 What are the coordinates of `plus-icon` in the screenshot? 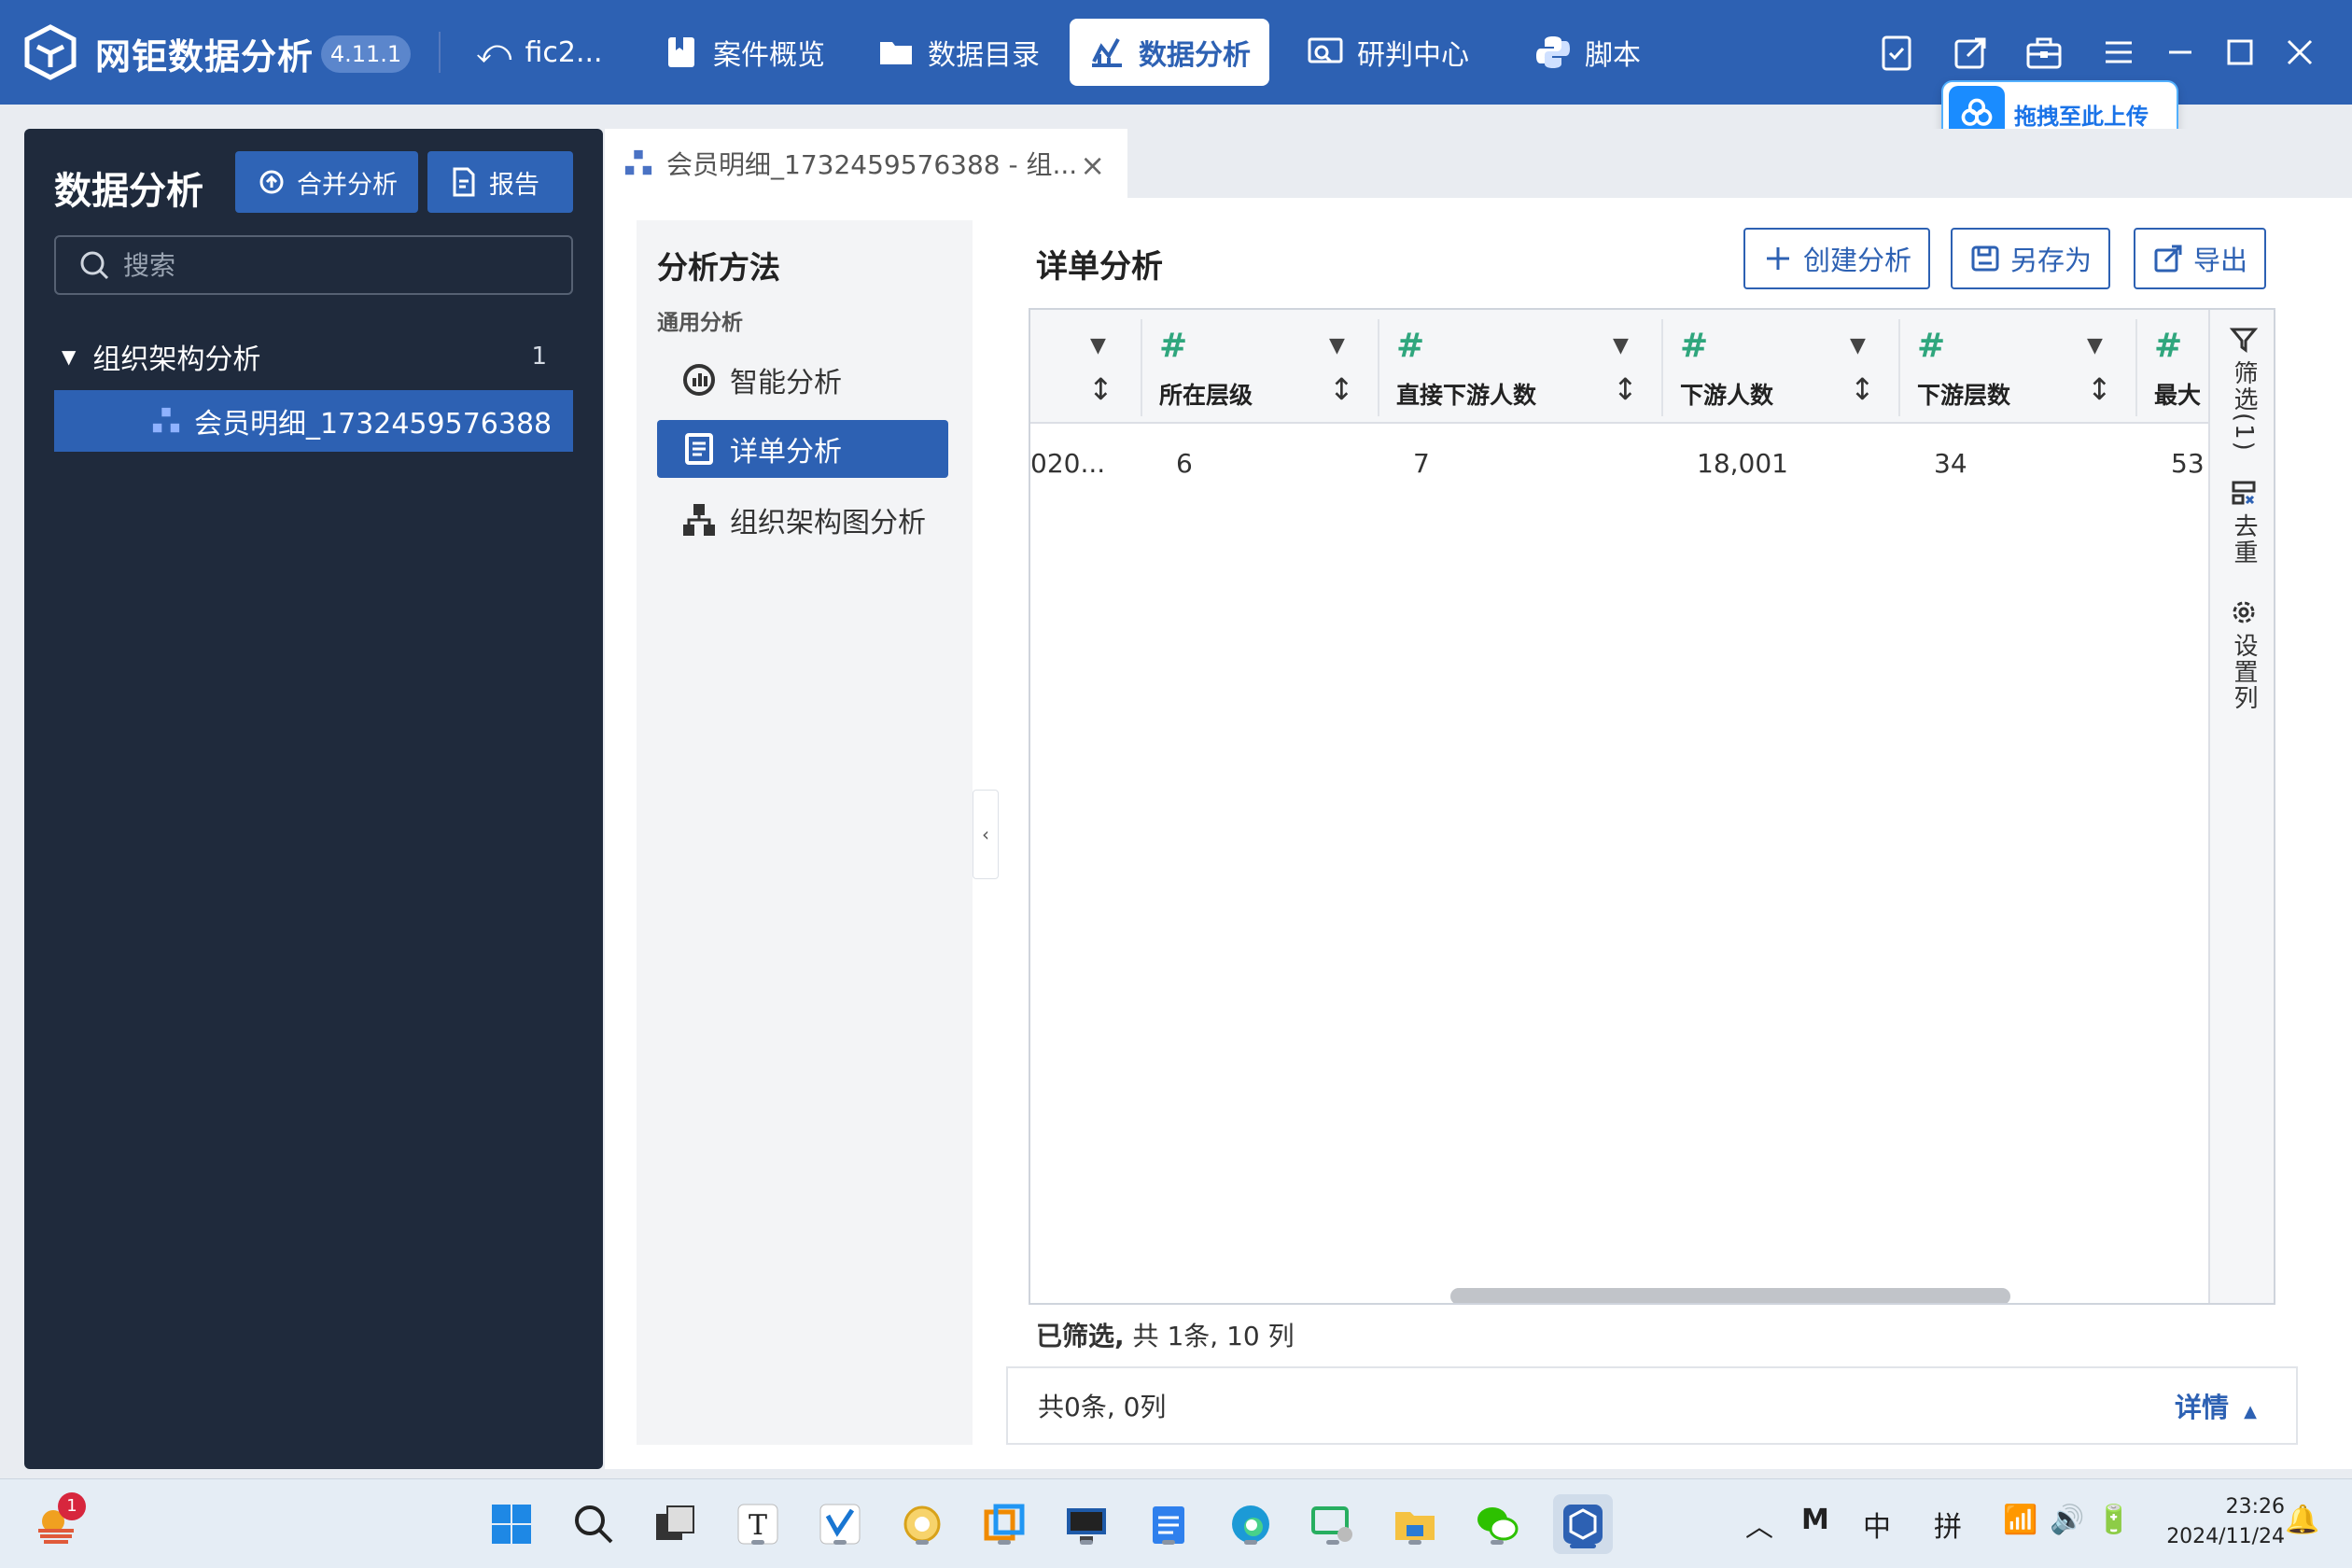 It's located at (1778, 258).